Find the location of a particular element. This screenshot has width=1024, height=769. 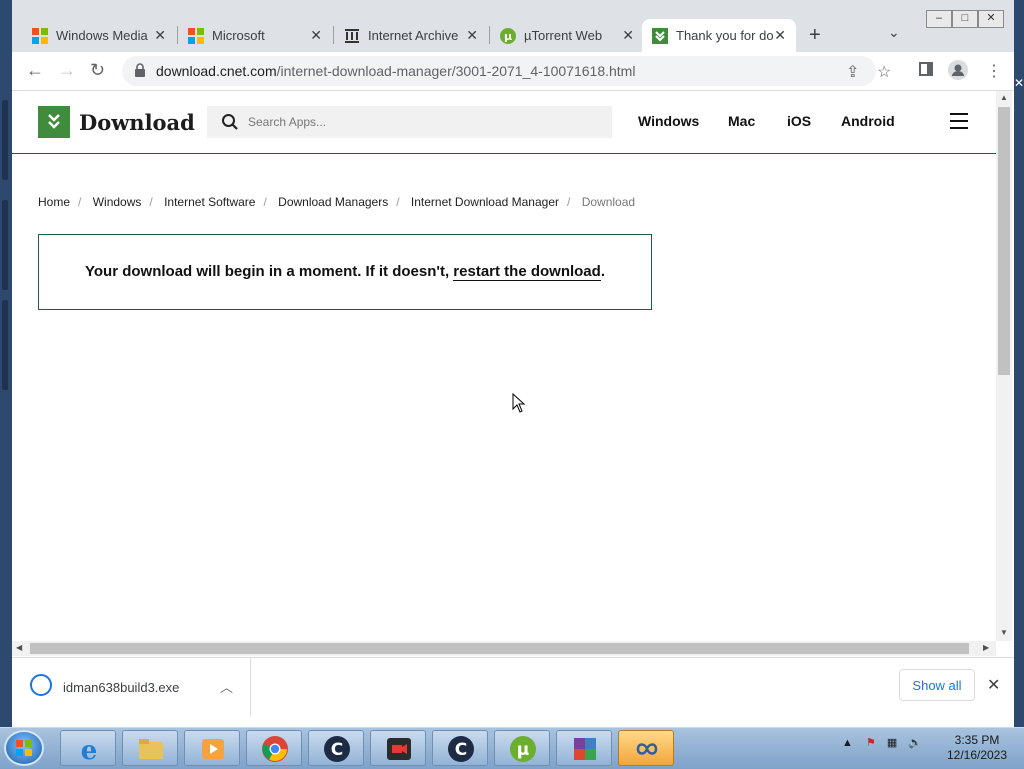

close-icon: ✕ is located at coordinates (1019, 83).